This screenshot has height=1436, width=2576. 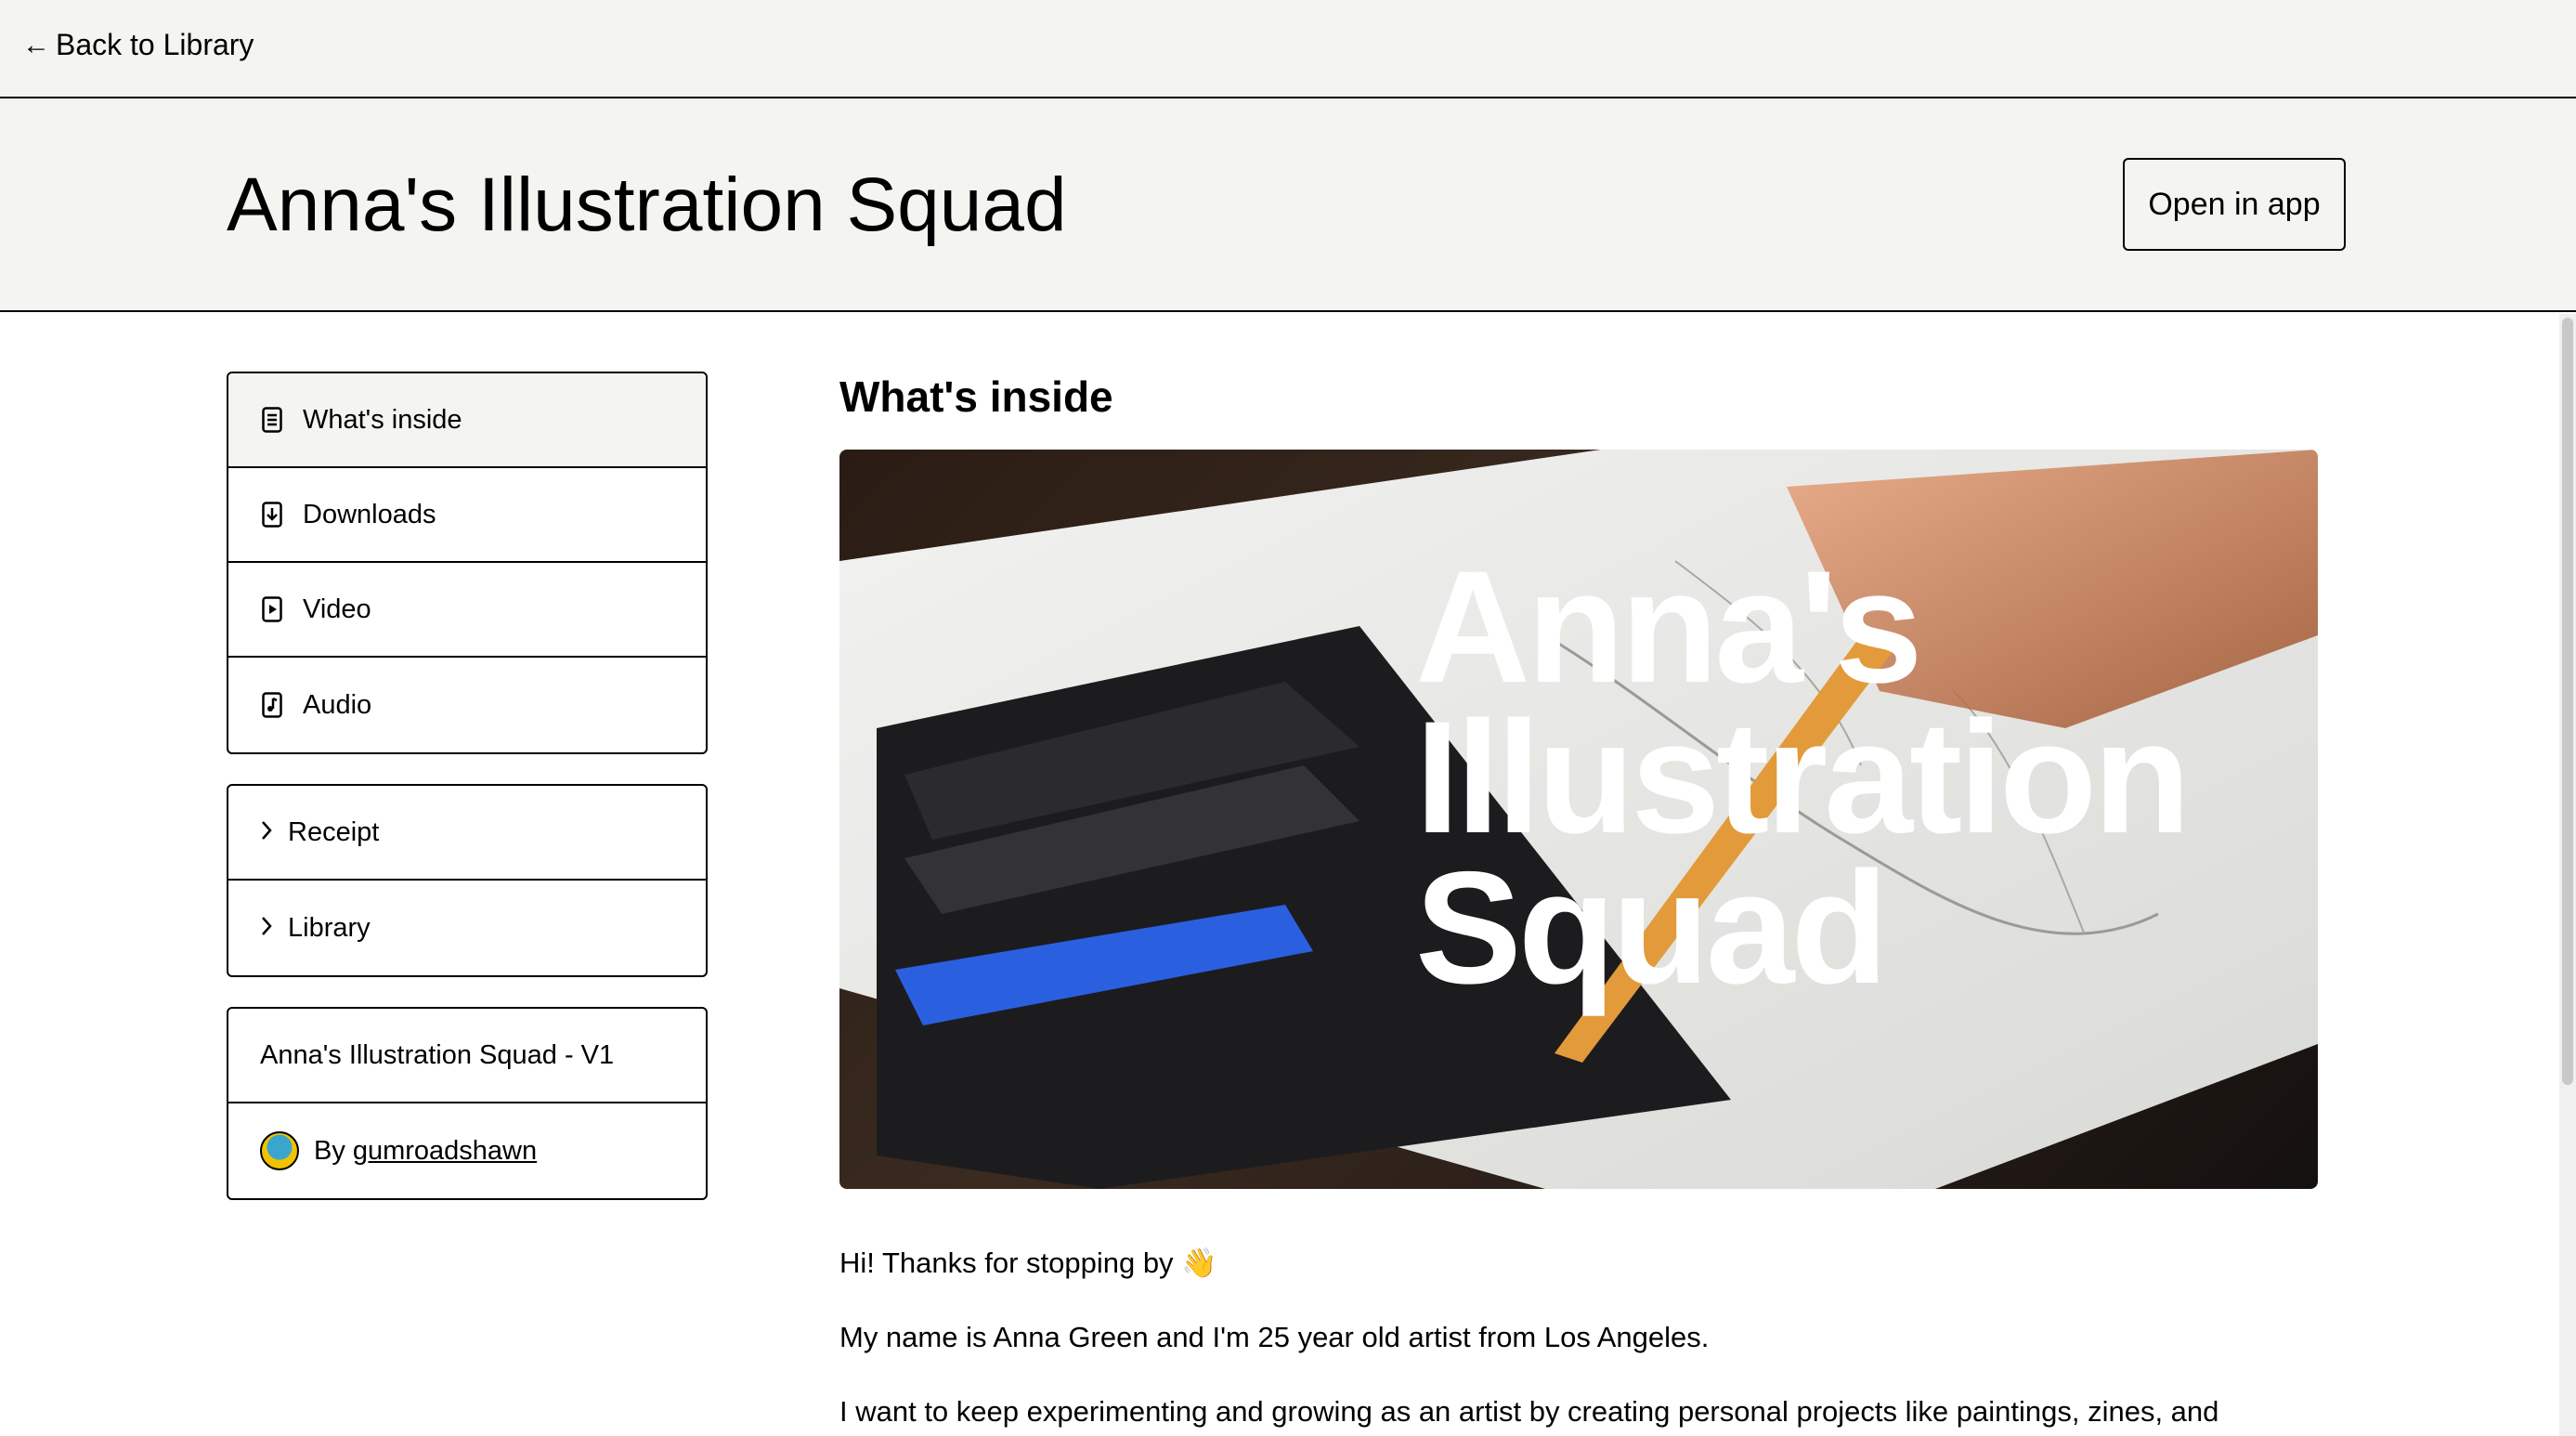 What do you see at coordinates (329, 927) in the screenshot?
I see `library-label: Library` at bounding box center [329, 927].